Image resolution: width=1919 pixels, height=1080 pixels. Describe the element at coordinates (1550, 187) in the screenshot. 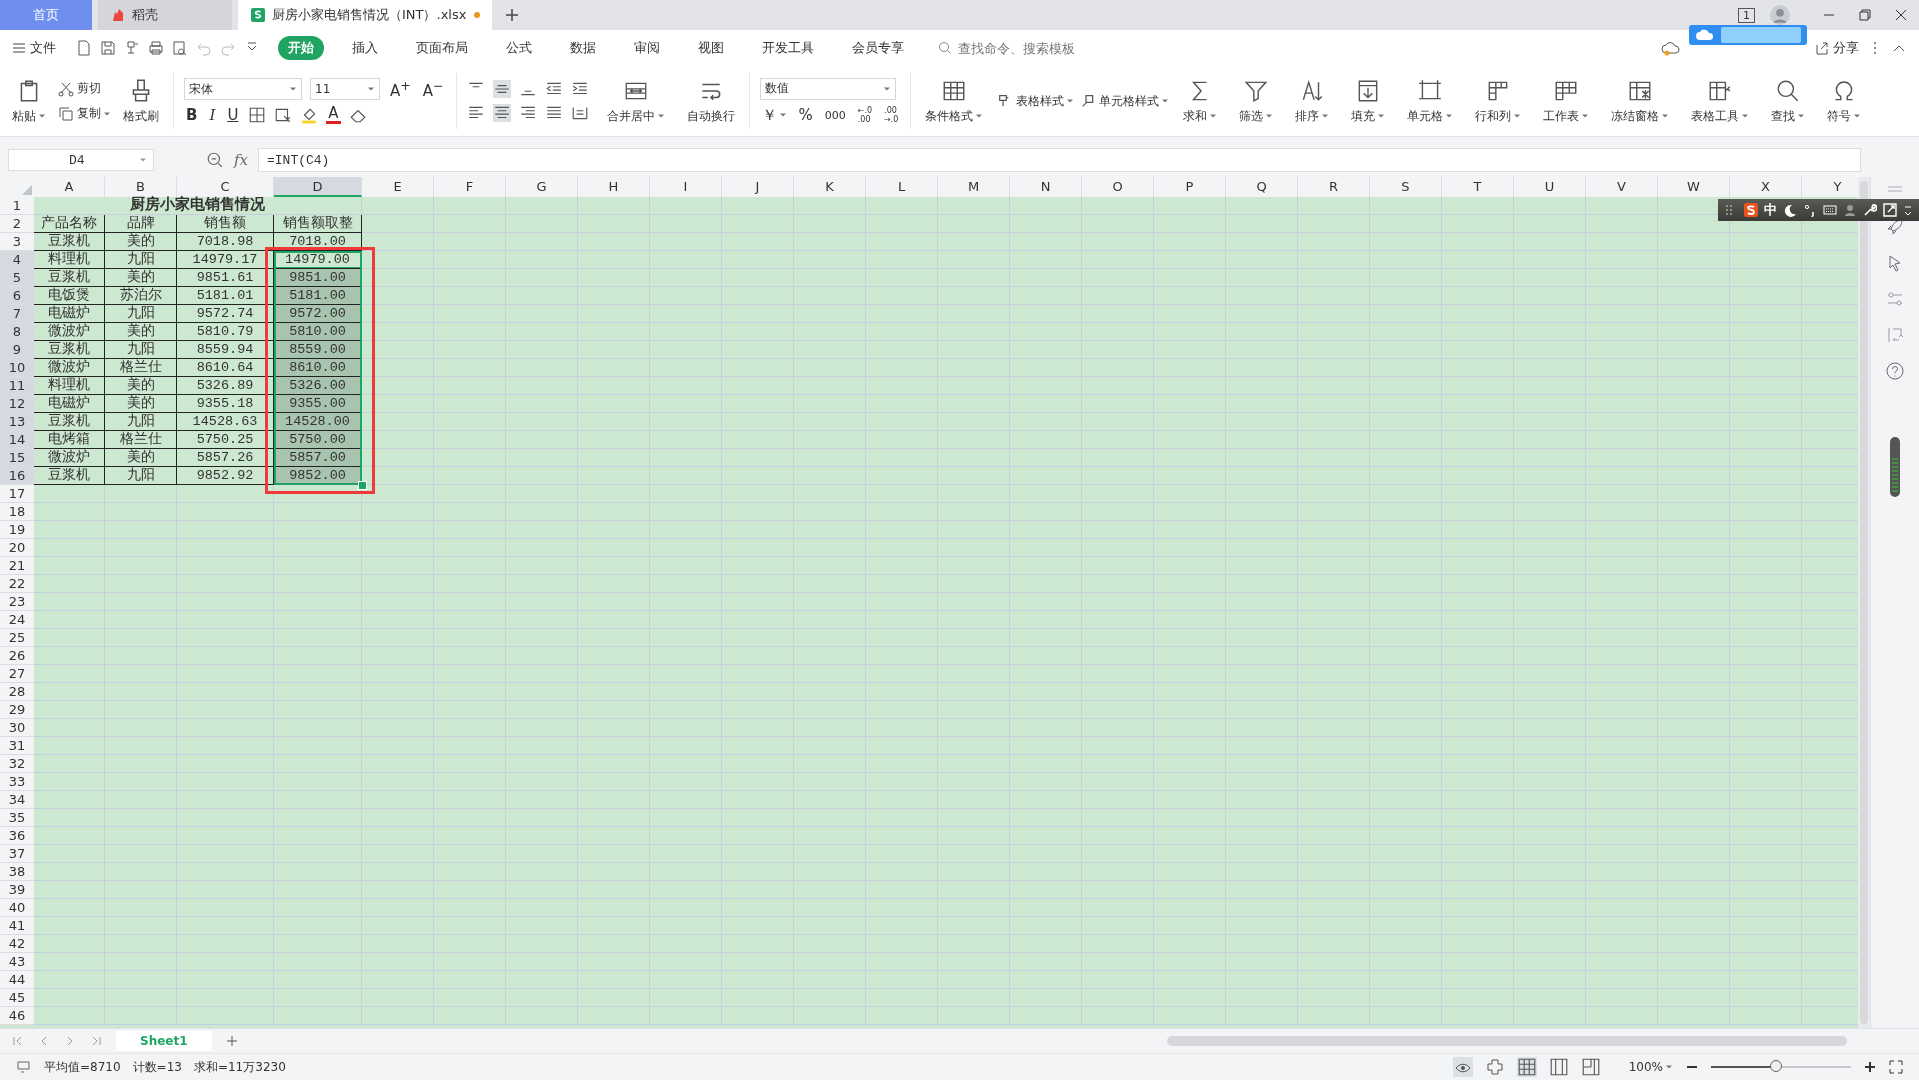

I see `column-header: U` at that location.